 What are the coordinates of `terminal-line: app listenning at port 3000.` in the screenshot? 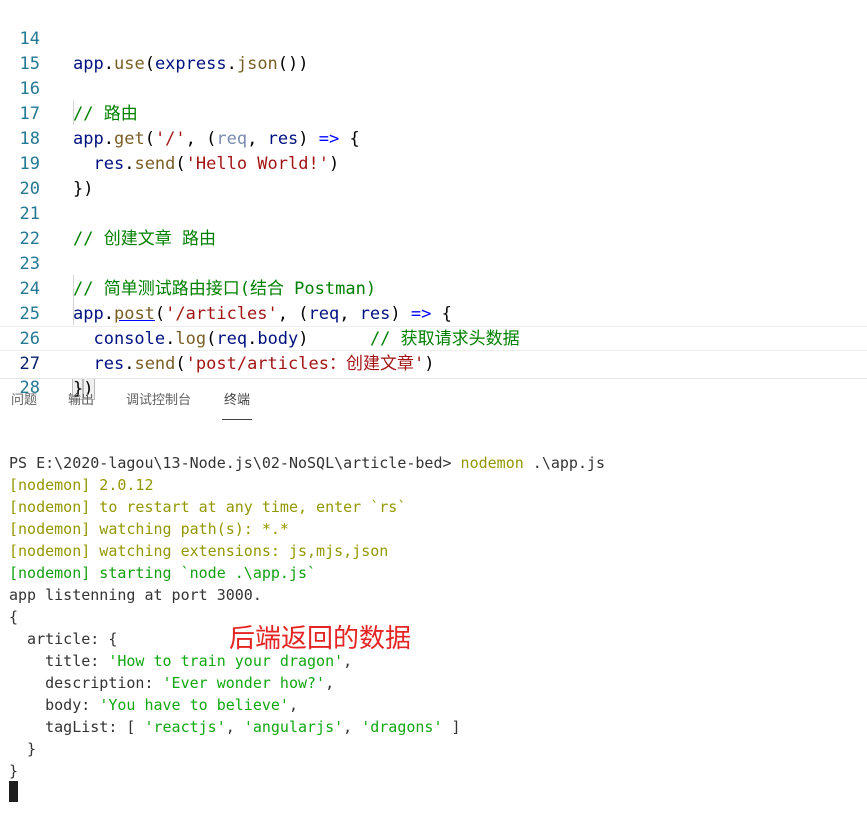 It's located at (135, 595).